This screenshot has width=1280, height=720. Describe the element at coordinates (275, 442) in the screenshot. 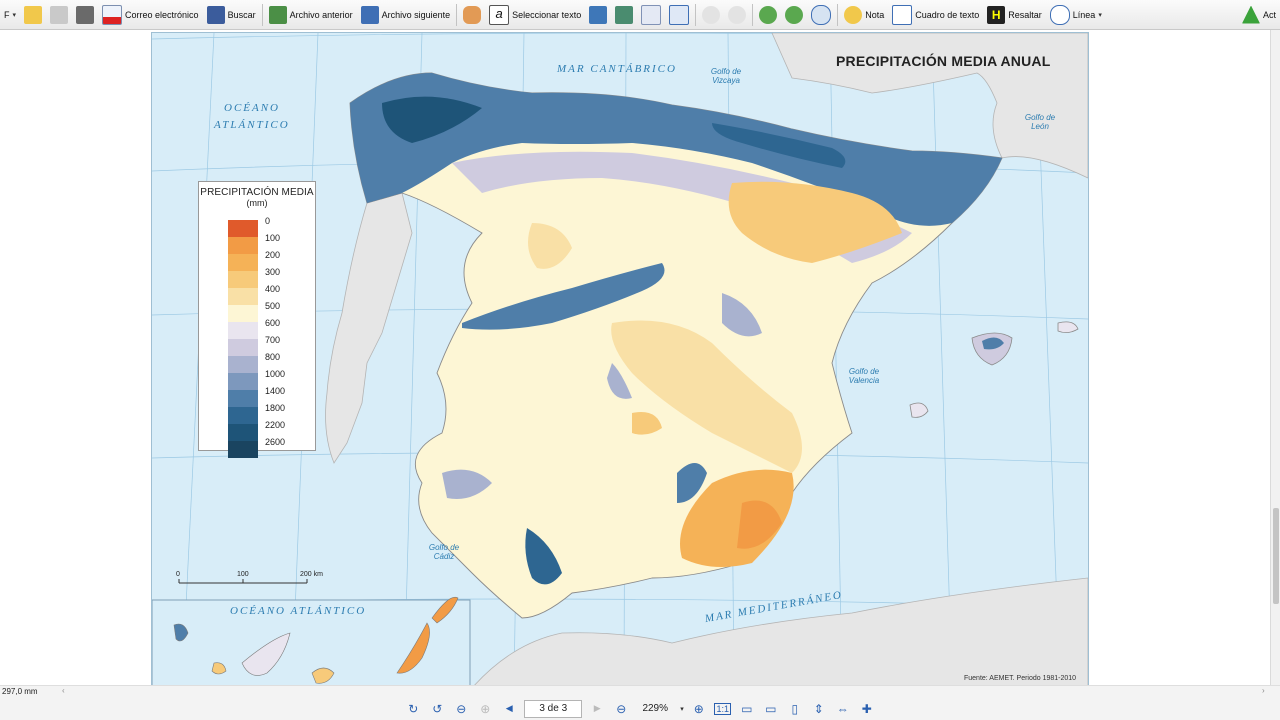

I see `legend-label: 2600` at that location.